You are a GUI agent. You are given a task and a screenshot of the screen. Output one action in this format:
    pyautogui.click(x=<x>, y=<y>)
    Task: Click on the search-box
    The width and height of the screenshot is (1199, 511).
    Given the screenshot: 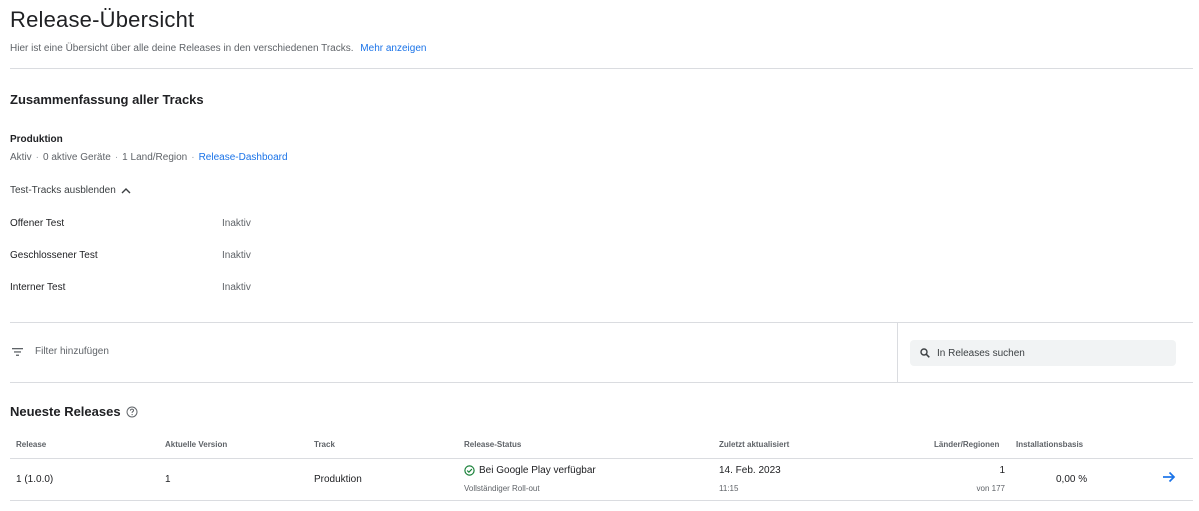 What is the action you would take?
    pyautogui.click(x=1043, y=353)
    